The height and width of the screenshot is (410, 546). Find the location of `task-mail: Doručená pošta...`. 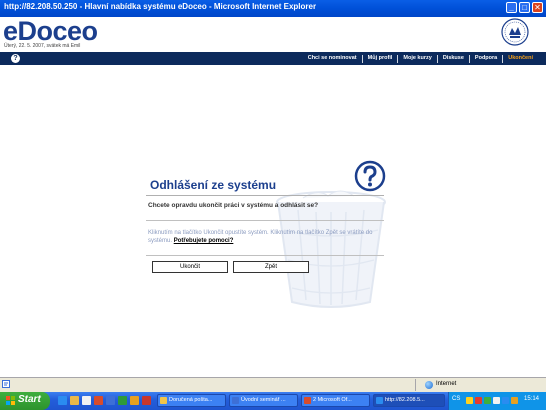

task-mail: Doručená pošta... is located at coordinates (191, 400).